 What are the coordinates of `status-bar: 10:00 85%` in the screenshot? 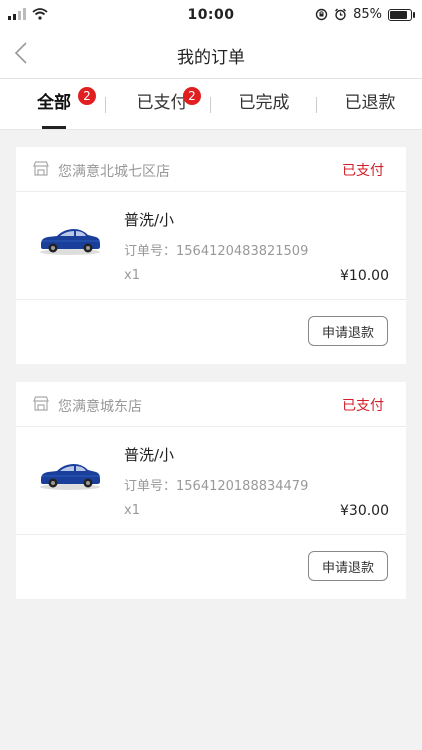 It's located at (211, 15).